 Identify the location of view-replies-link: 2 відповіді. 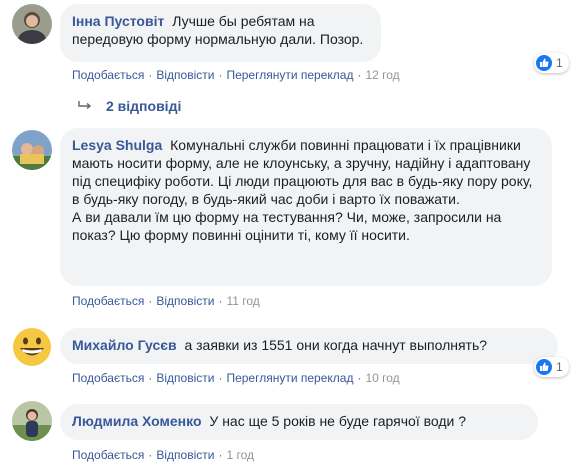
(129, 106).